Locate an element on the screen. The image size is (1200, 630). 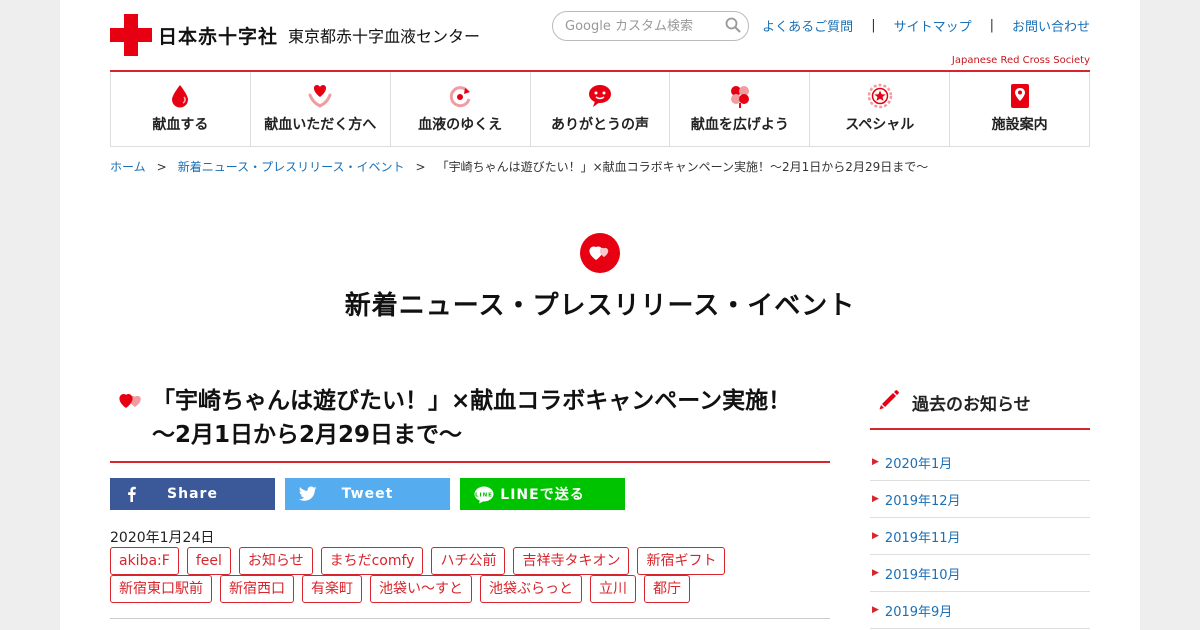
utility-links: よくあるご質問 | サイトマップ | お問い合わせ is located at coordinates (926, 25).